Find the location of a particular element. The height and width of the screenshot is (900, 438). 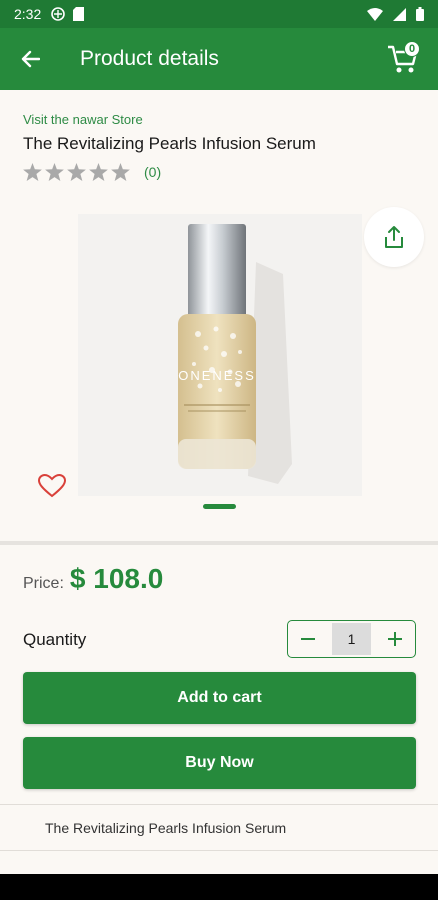

minus-icon is located at coordinates (307, 639).